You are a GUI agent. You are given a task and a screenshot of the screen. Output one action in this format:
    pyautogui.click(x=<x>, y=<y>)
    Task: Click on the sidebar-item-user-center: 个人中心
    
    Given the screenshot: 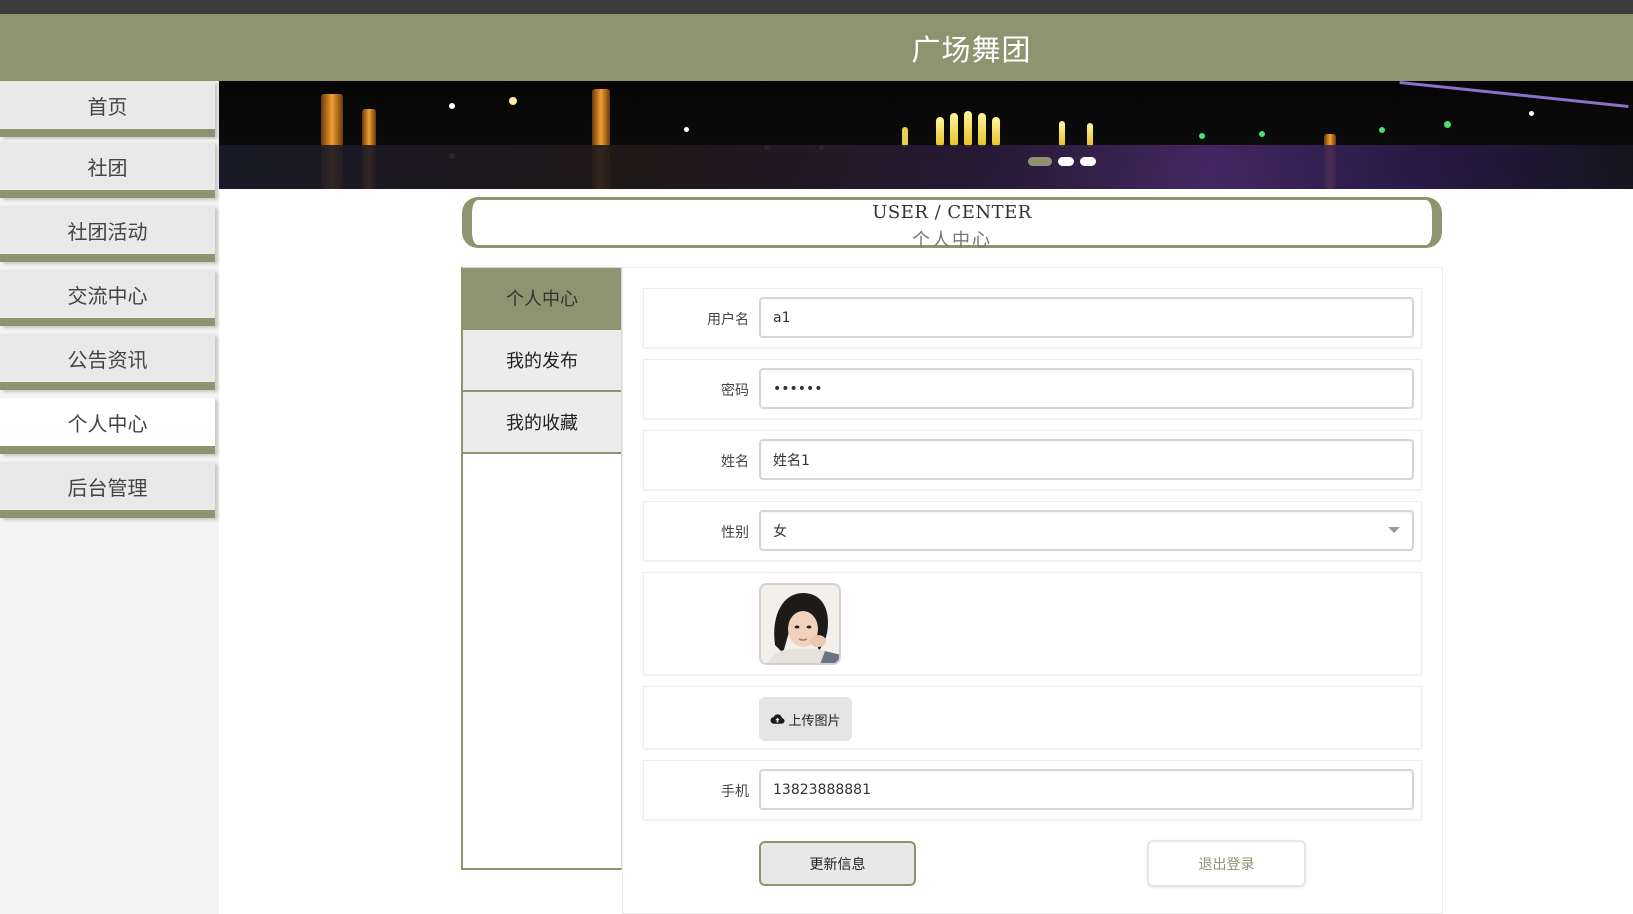 What is the action you would take?
    pyautogui.click(x=107, y=426)
    